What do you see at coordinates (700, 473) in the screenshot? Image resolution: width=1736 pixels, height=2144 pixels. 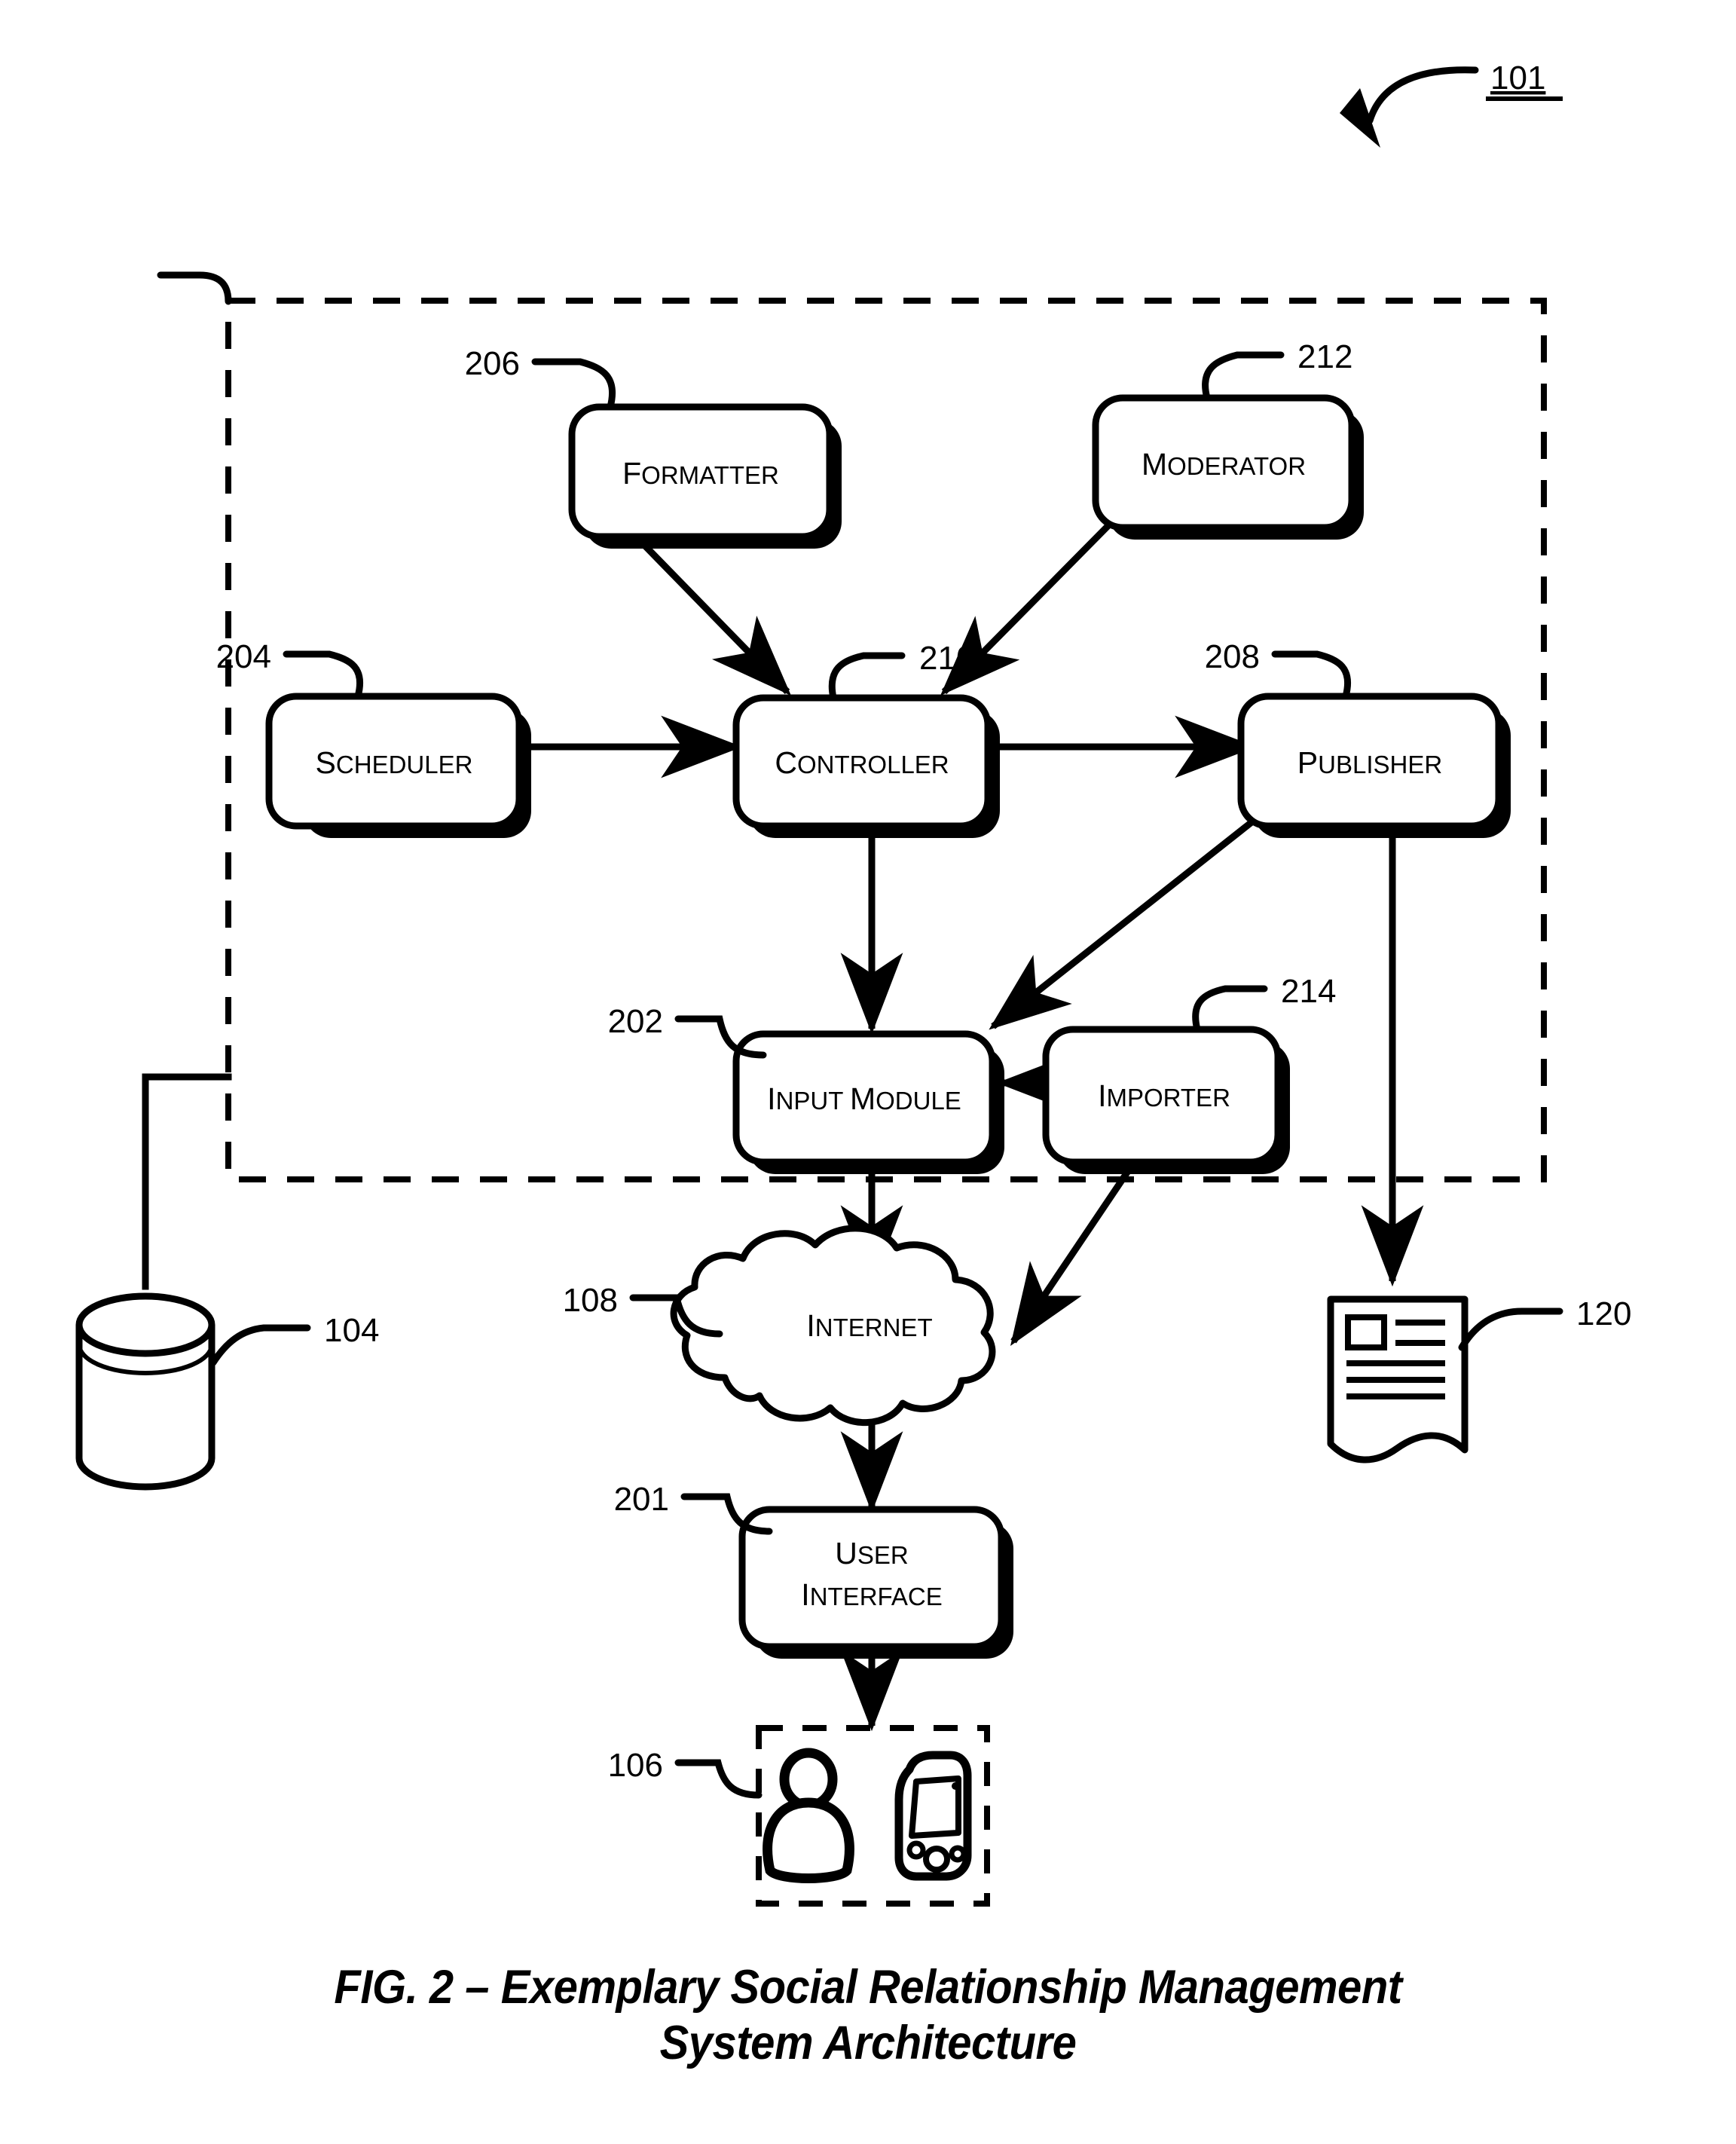 I see `formatter-label: FORMATTER` at bounding box center [700, 473].